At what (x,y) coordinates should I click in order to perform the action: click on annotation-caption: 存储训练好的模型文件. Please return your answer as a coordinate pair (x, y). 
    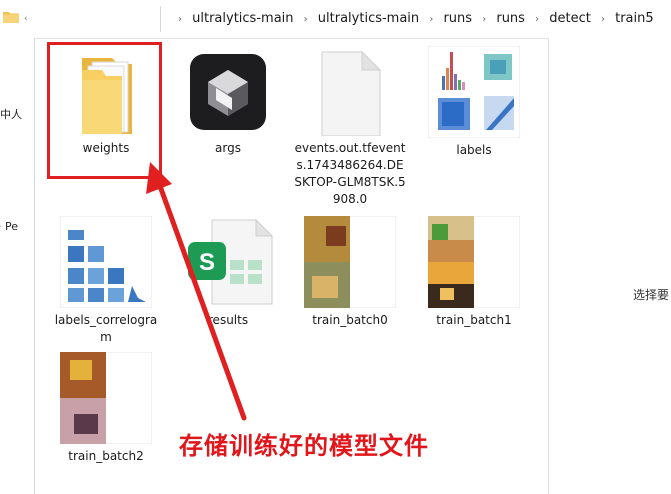
    Looking at the image, I should click on (304, 446).